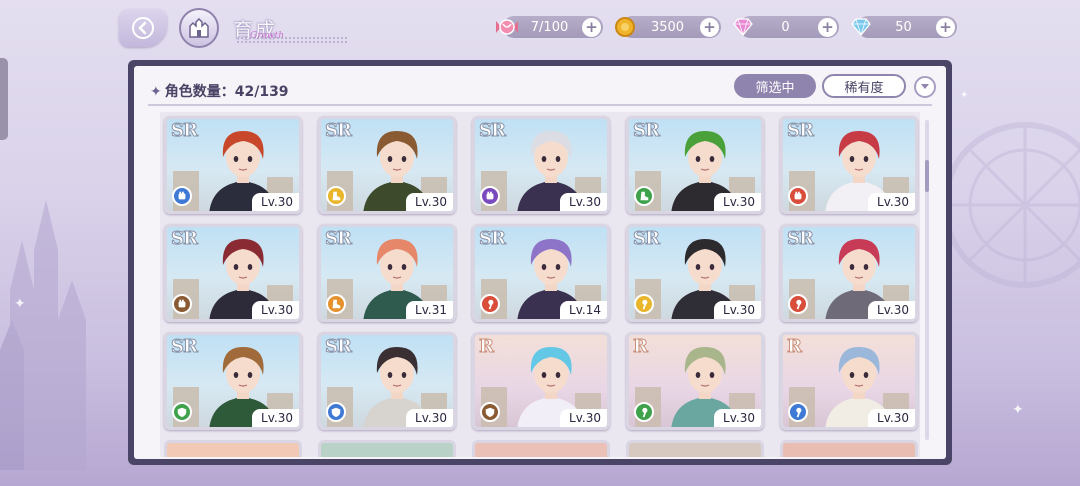  I want to click on side-drawer-handle, so click(4, 99).